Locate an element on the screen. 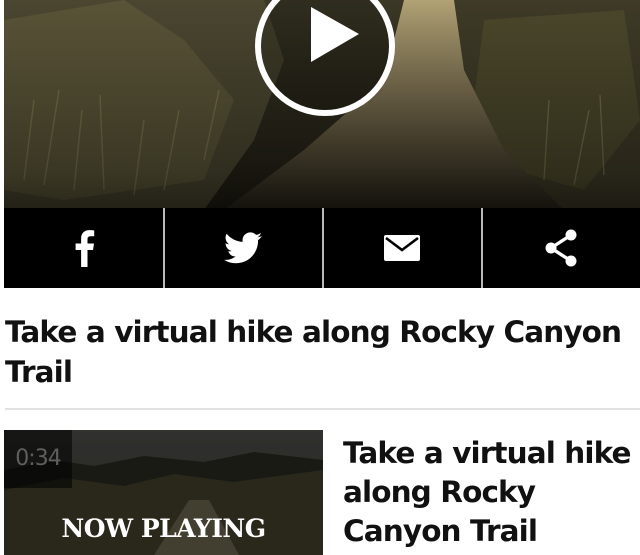 The width and height of the screenshot is (640, 555). facebook-icon is located at coordinates (84, 248).